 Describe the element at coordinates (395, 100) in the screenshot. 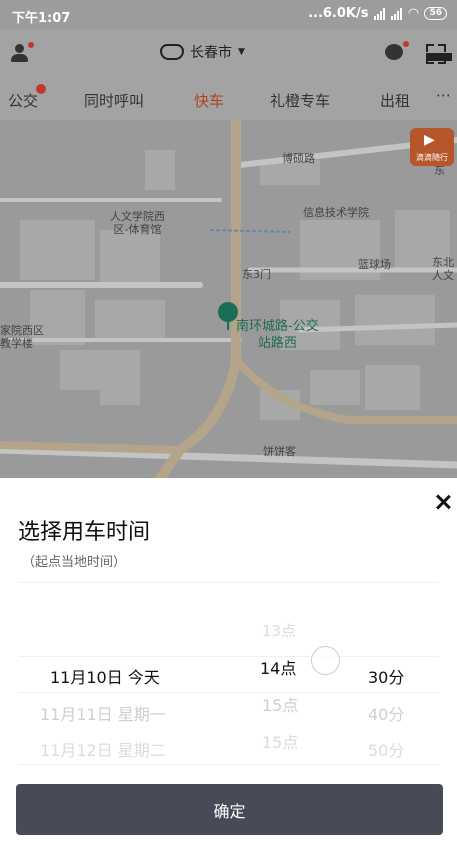

I see `tab-taxi: 出租` at that location.